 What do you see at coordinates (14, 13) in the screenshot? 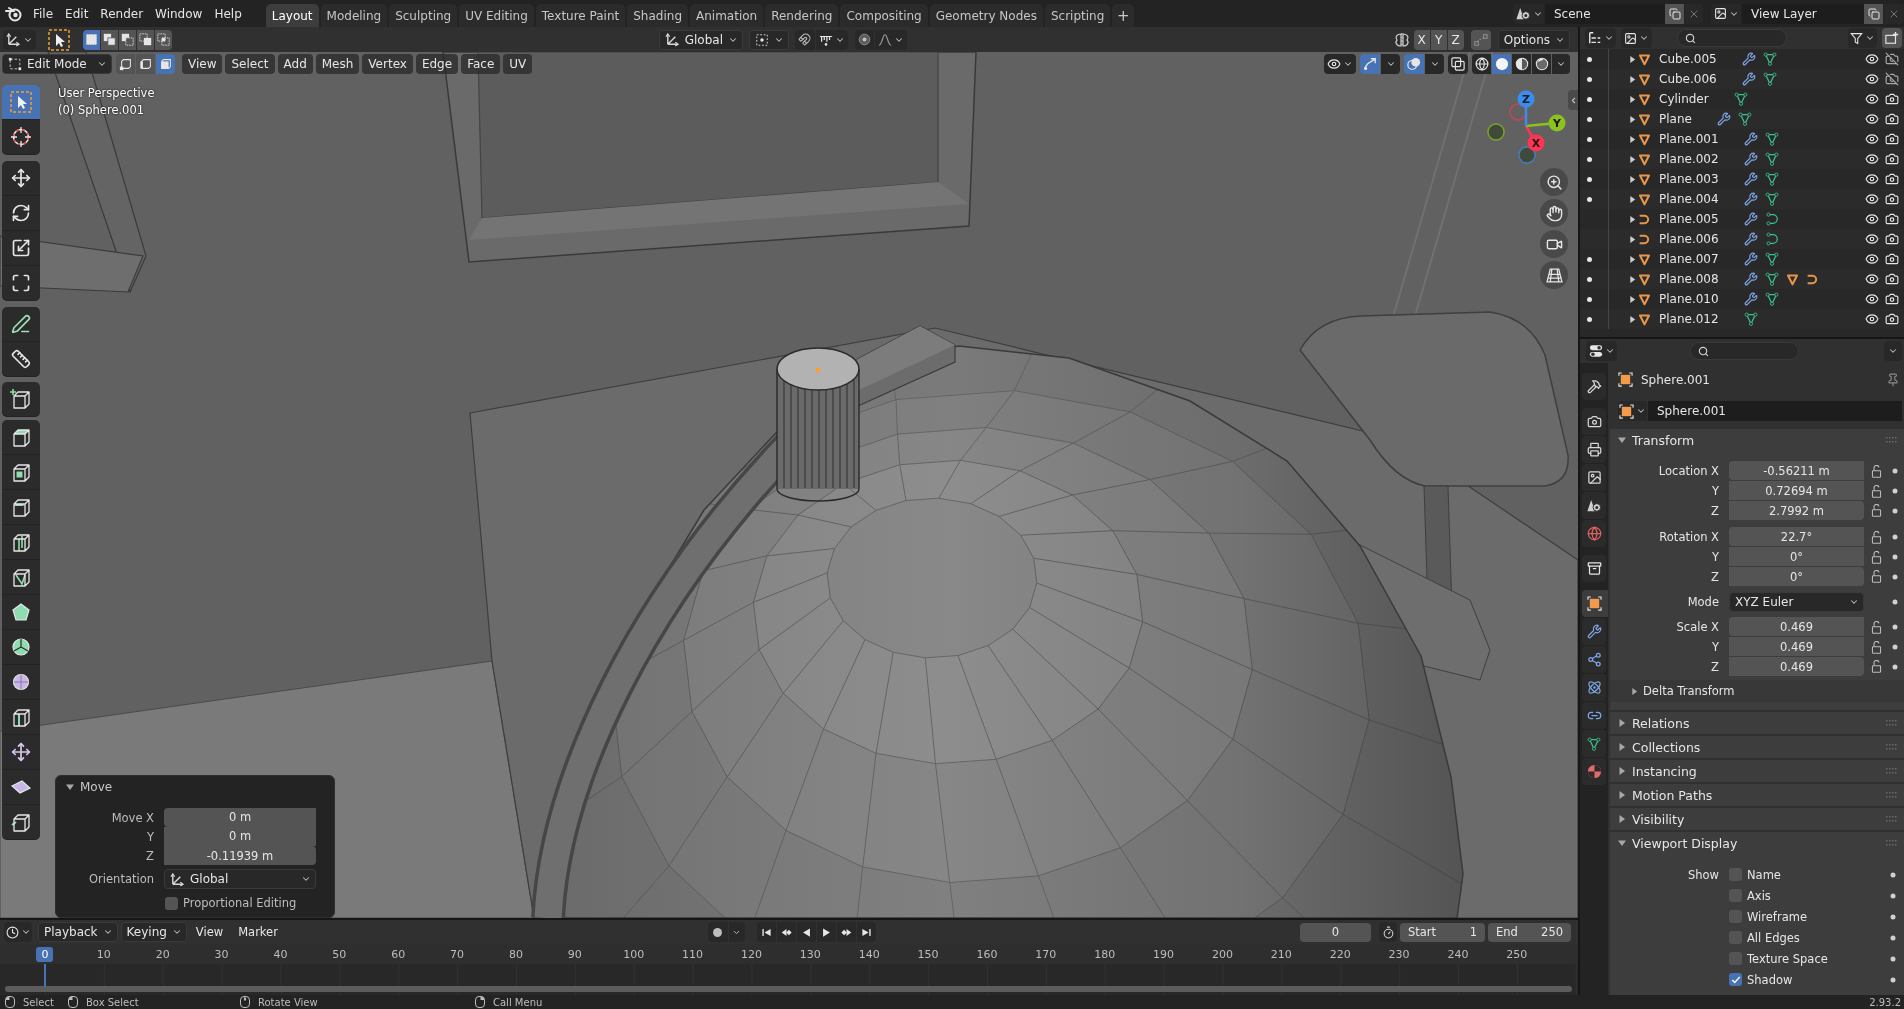
I see `orbit-logo-icon` at bounding box center [14, 13].